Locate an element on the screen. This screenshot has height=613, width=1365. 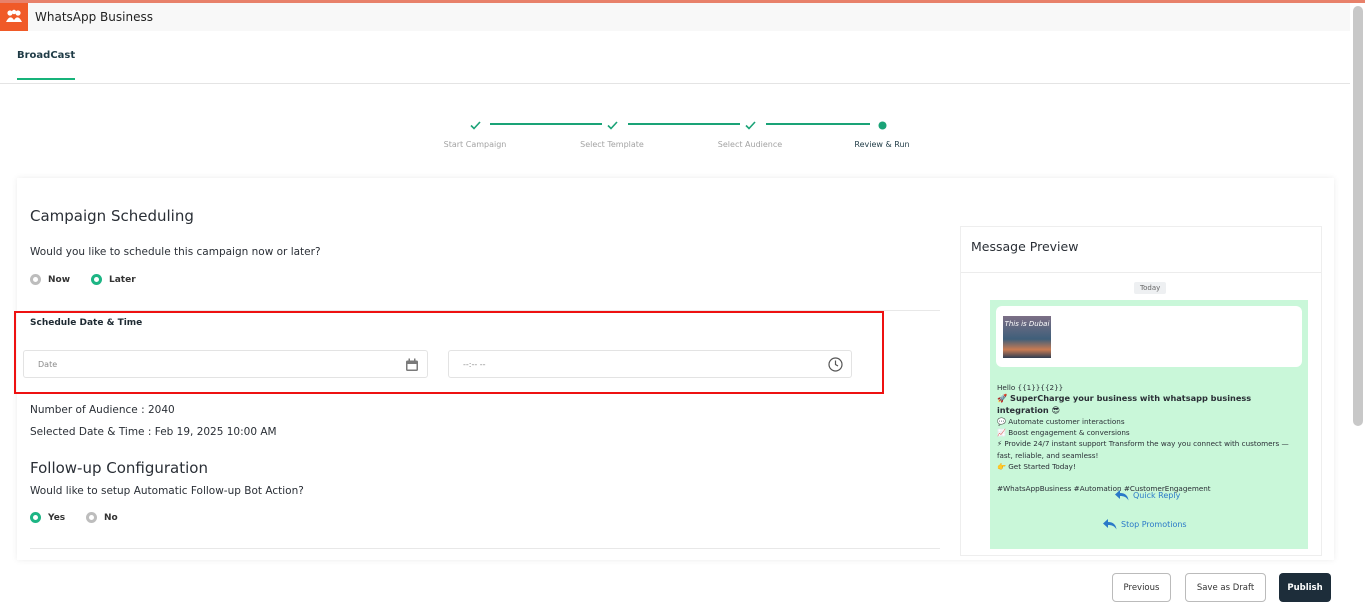
time-input: --:-- -- is located at coordinates (650, 364).